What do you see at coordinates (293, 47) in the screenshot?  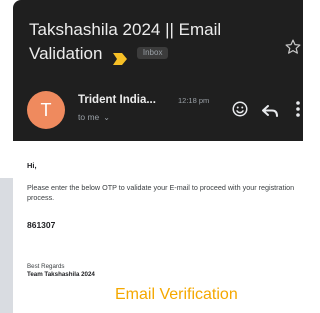 I see `star-icon` at bounding box center [293, 47].